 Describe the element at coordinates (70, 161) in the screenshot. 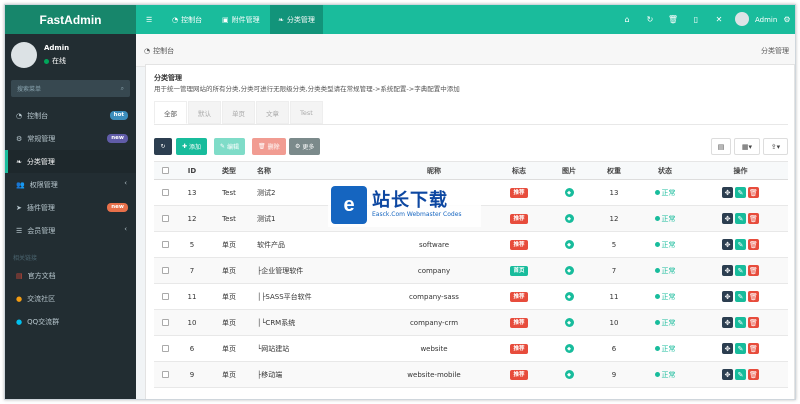

I see `sidebar-item-category: ❧ 分类管理` at that location.